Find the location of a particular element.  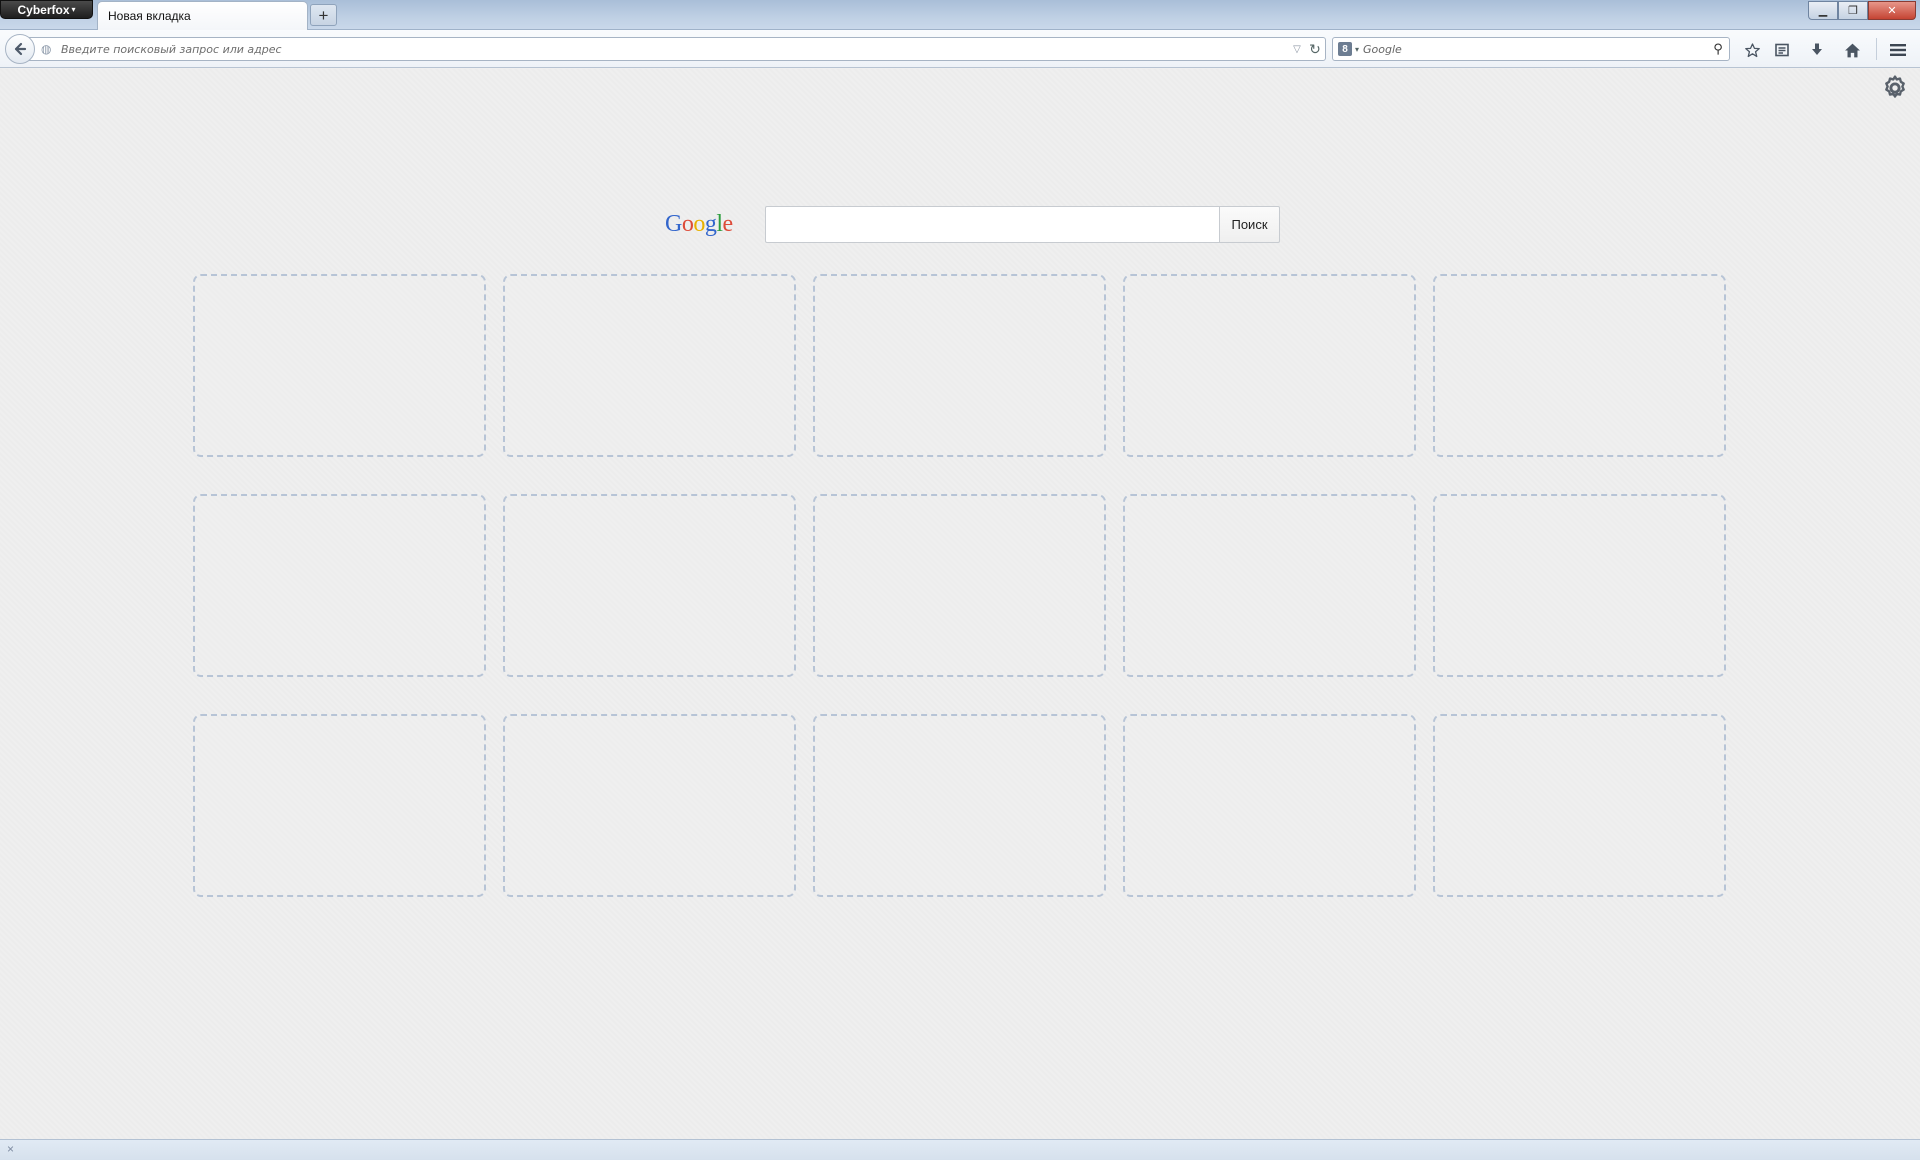

restore-icon: ❐ is located at coordinates (1853, 11).